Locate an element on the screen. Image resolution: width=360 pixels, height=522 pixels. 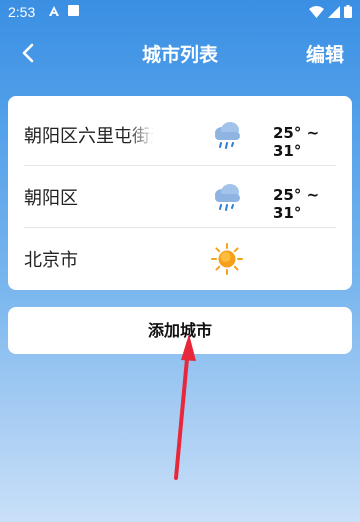
status-indicators is located at coordinates (330, 11).